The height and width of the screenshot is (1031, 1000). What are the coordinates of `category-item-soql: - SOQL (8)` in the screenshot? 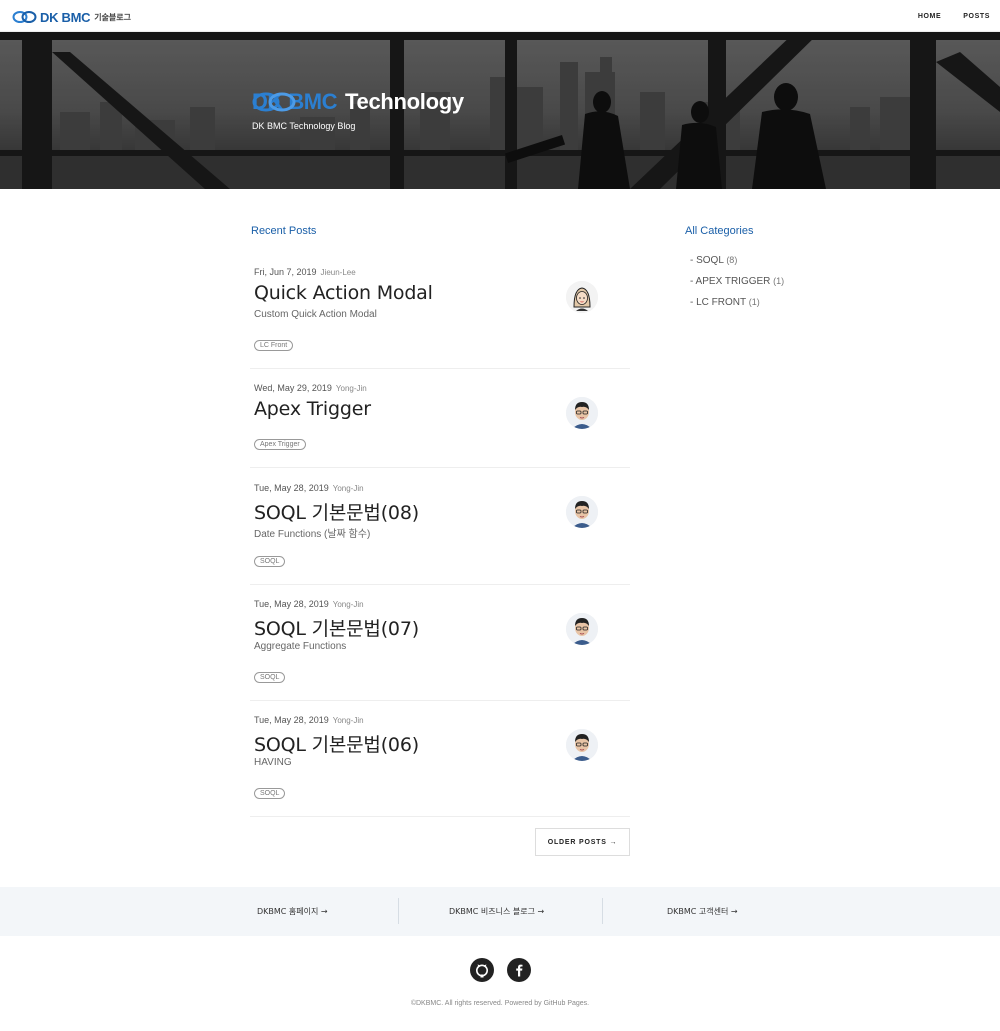 It's located at (737, 262).